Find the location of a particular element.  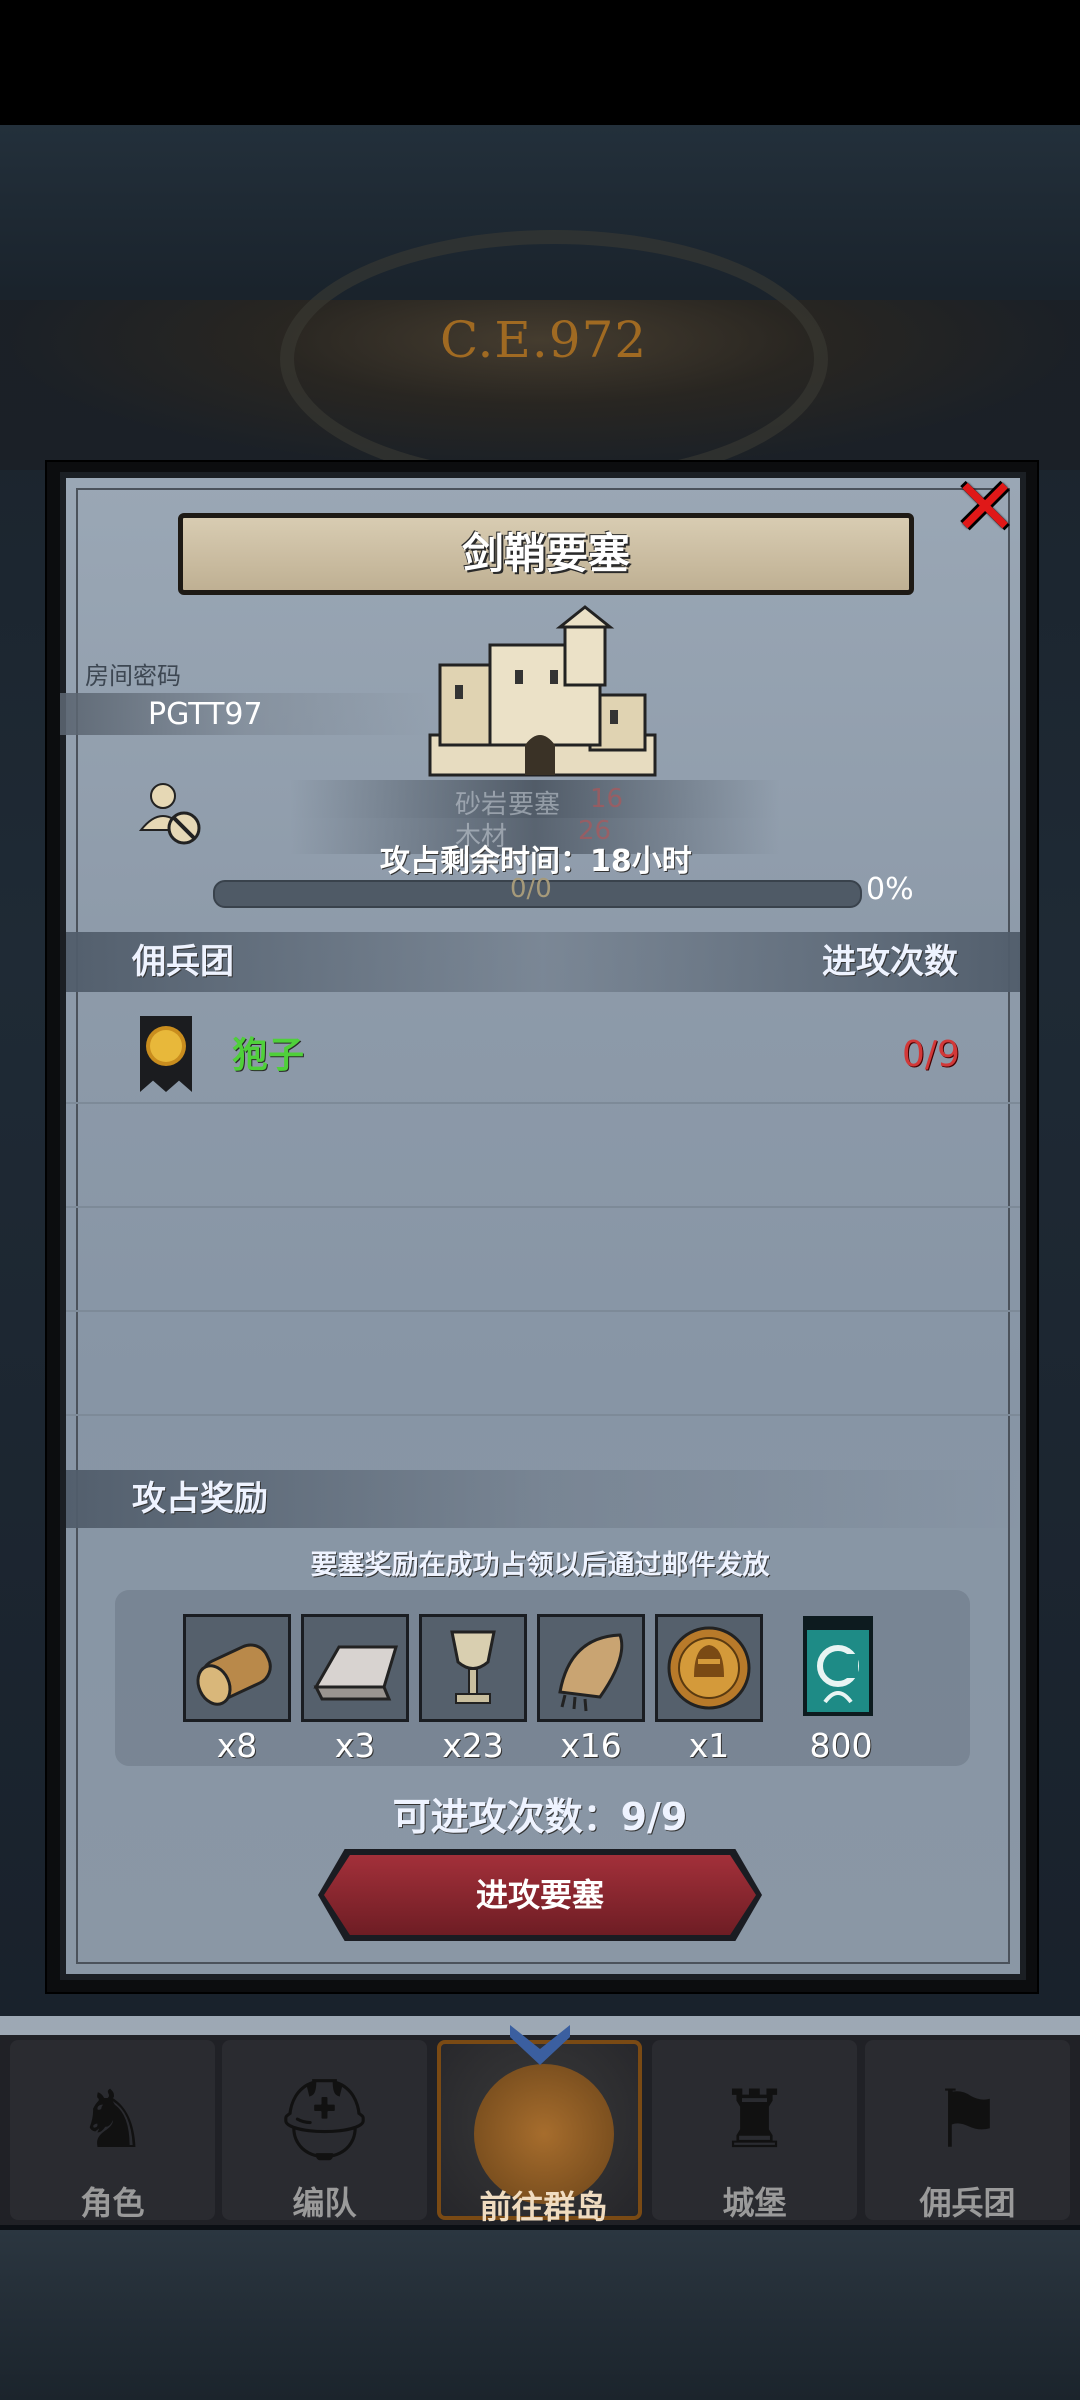

tab-mercenary: ⚑ 佣兵团 is located at coordinates (967, 2131).